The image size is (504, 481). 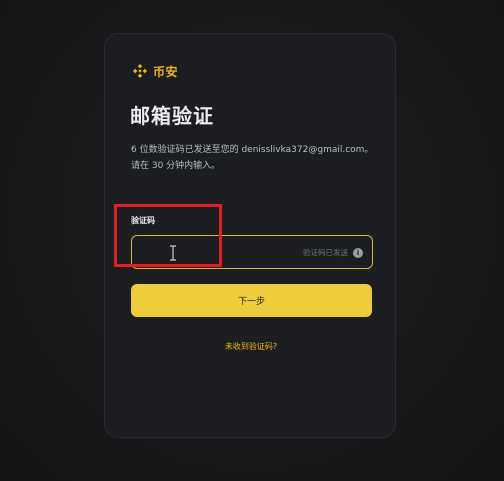 What do you see at coordinates (251, 300) in the screenshot?
I see `next-step-button: 下一步` at bounding box center [251, 300].